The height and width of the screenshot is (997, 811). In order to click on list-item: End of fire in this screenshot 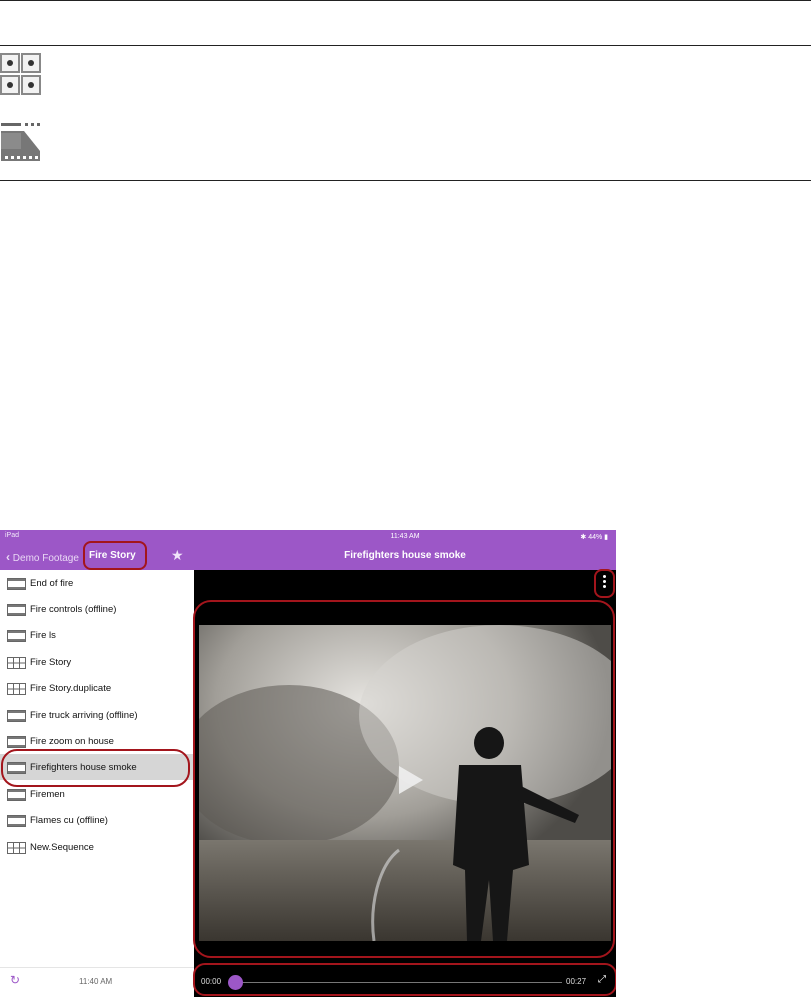, I will do `click(97, 583)`.